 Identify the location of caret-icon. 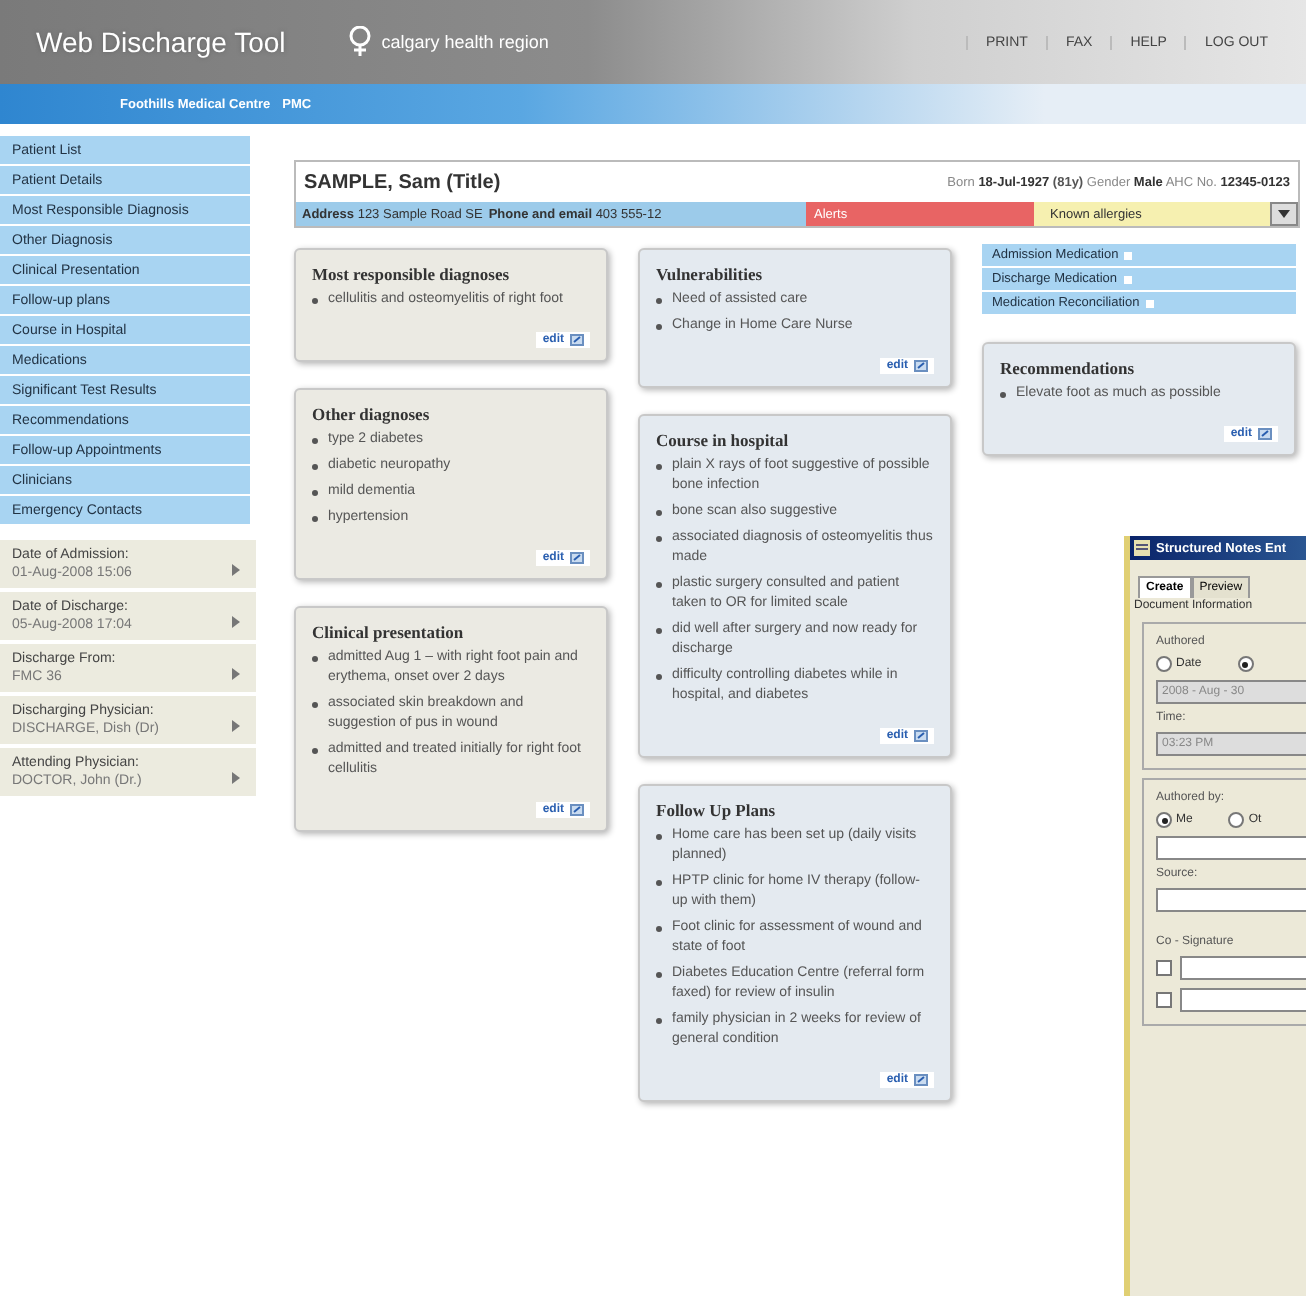
(1284, 214).